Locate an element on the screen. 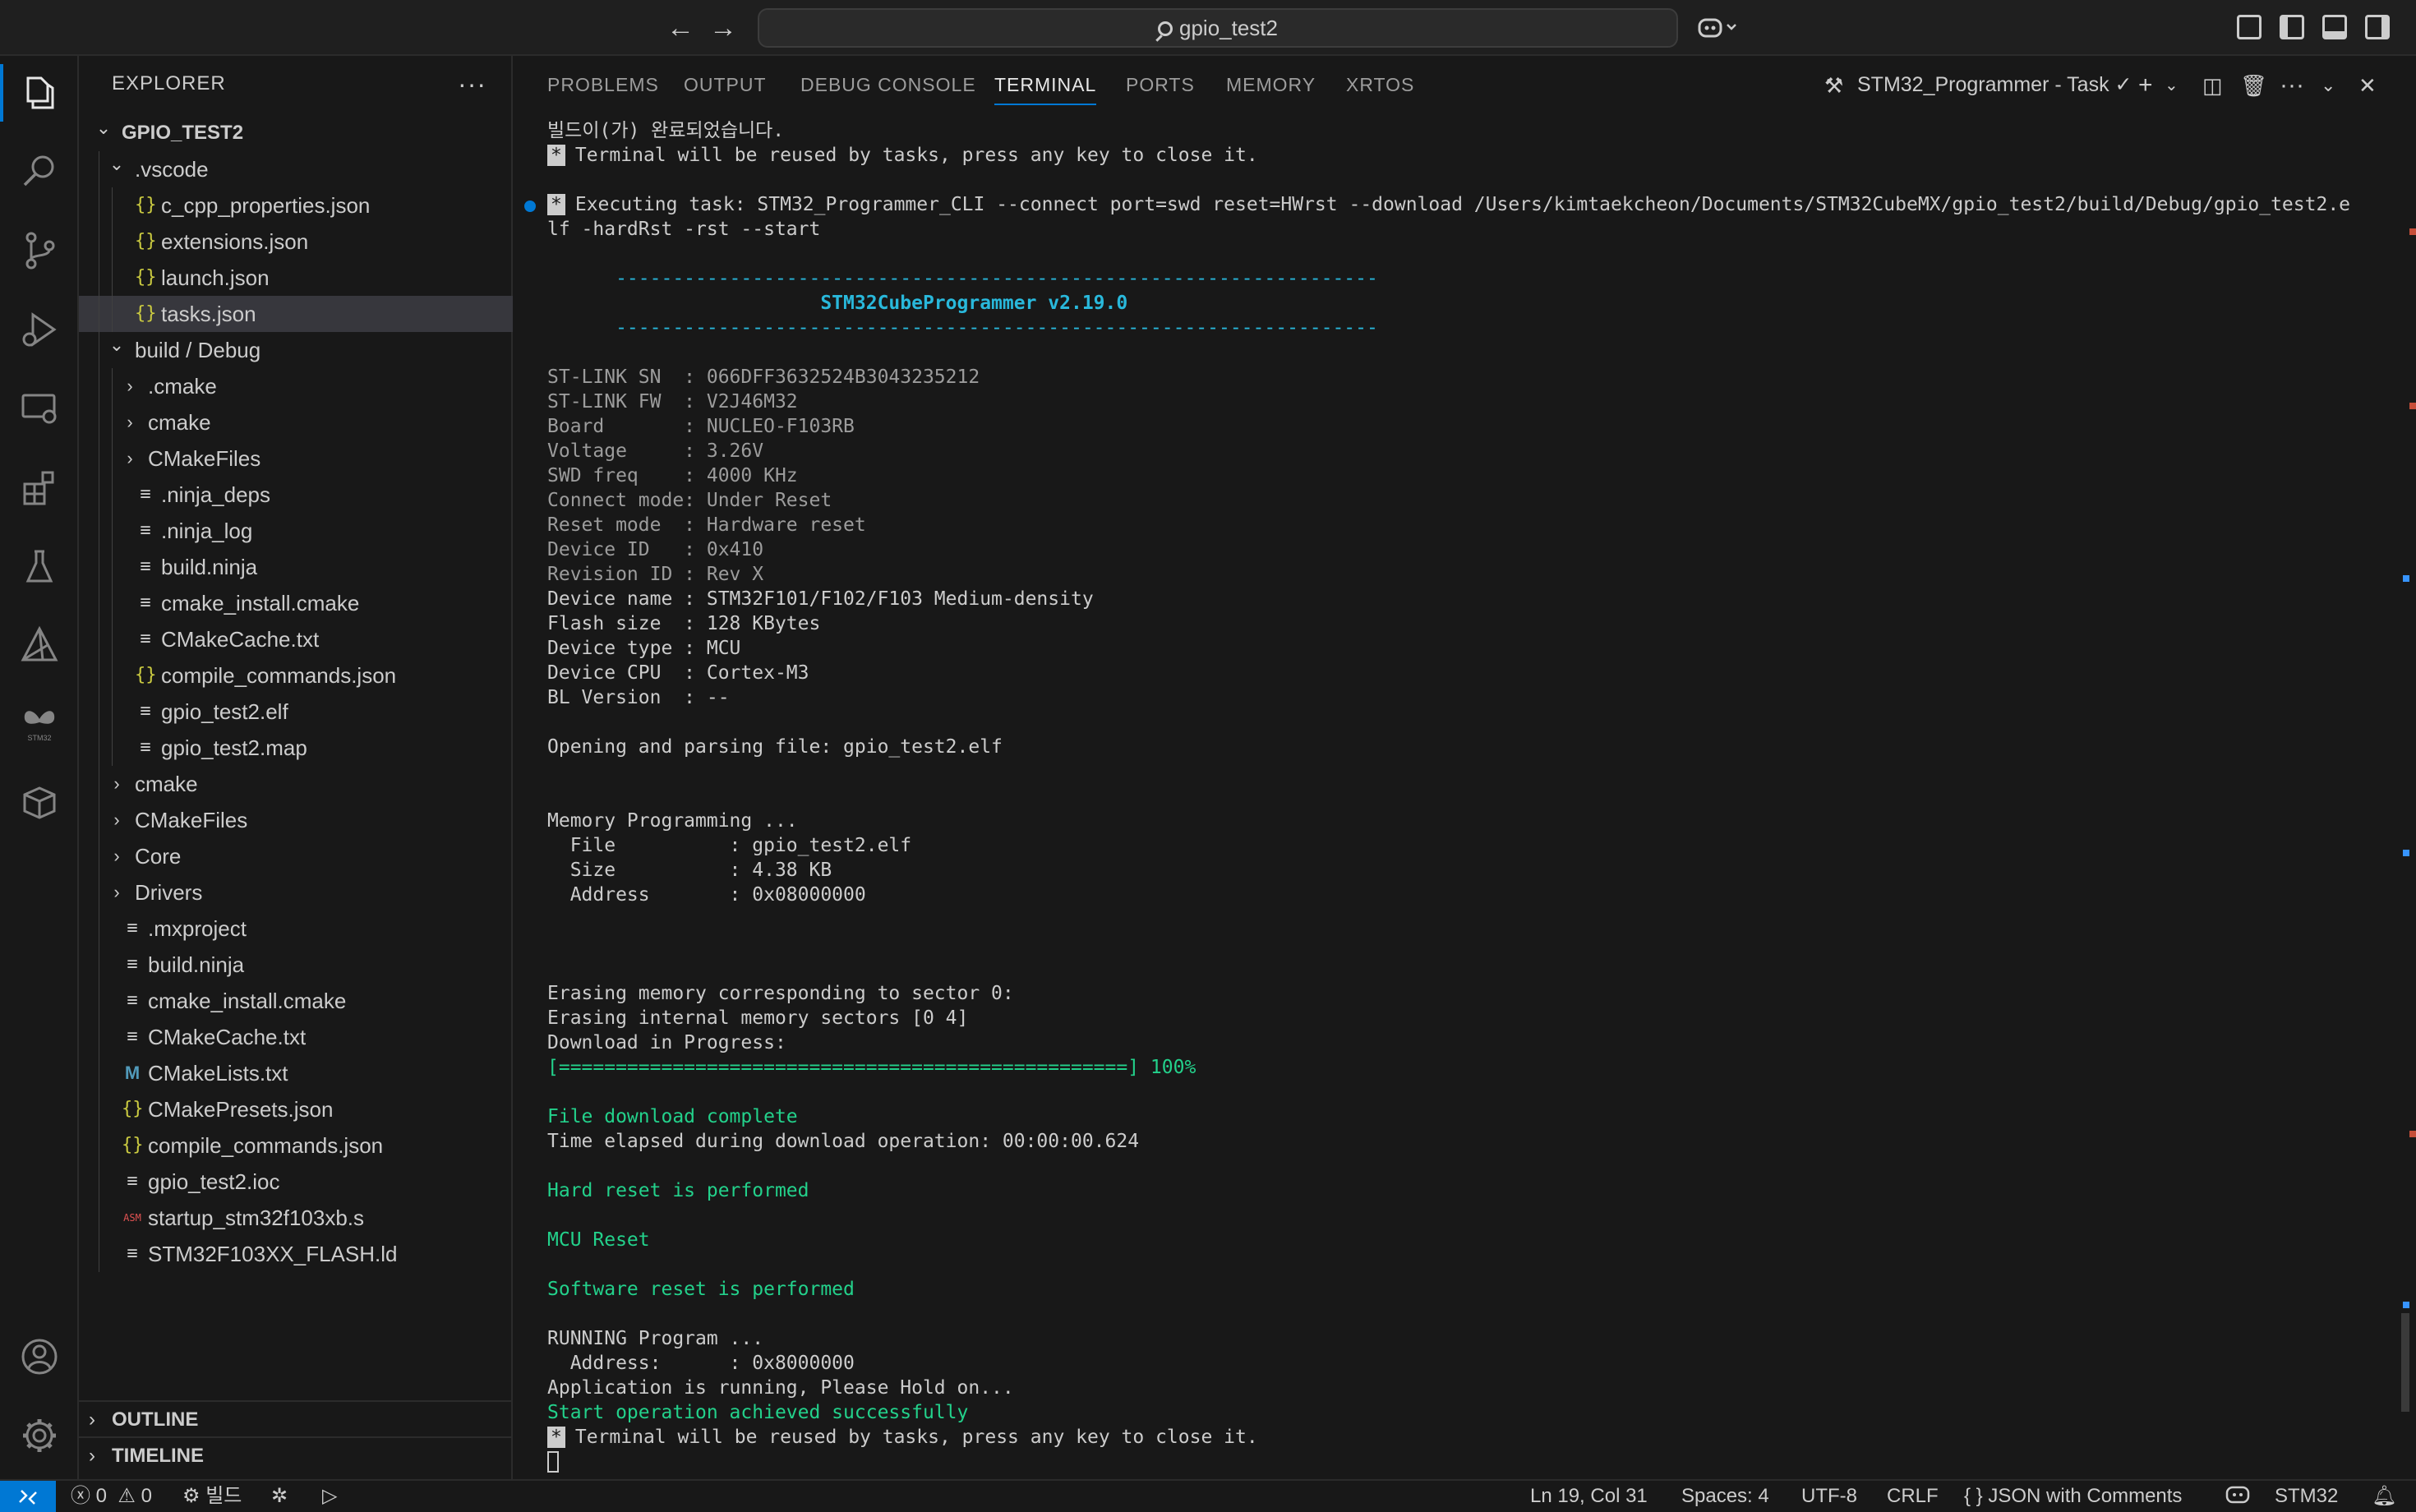 This screenshot has width=2416, height=1512. remote-indicator-icon is located at coordinates (28, 1496).